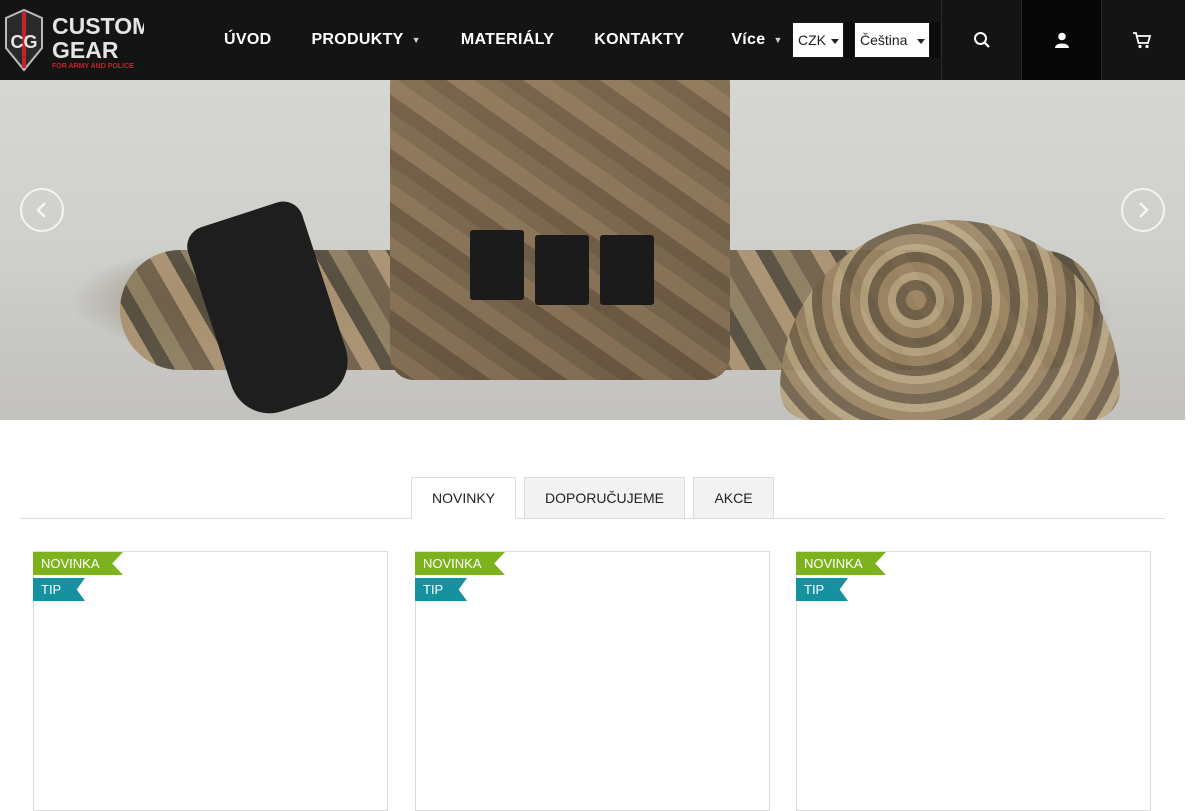 This screenshot has width=1200, height=811. I want to click on account-button, so click(1061, 40).